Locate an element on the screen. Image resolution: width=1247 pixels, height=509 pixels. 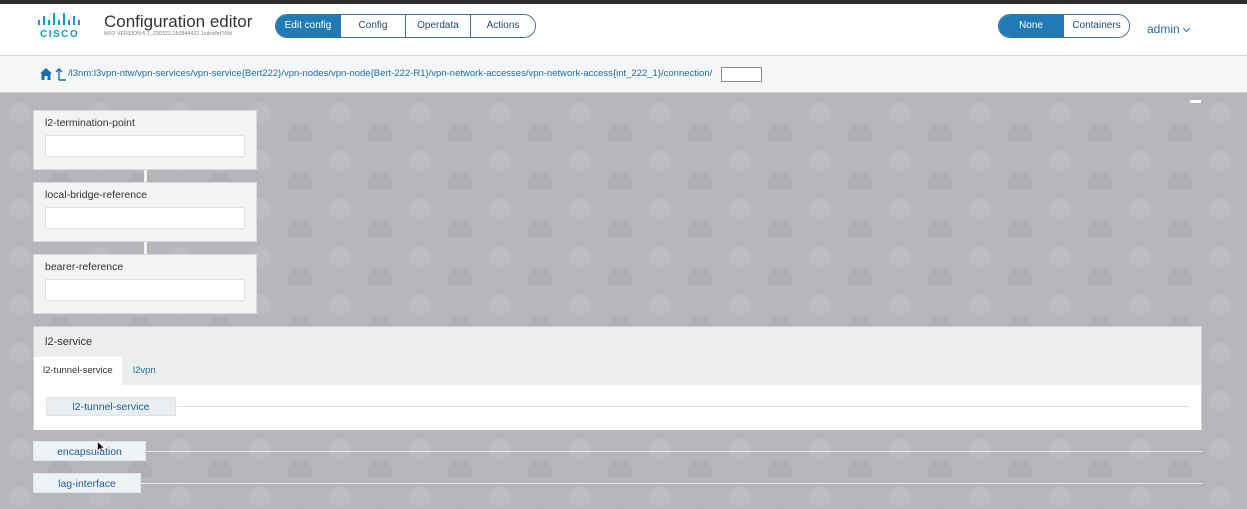
mouse-pointer-icon is located at coordinates (101, 447).